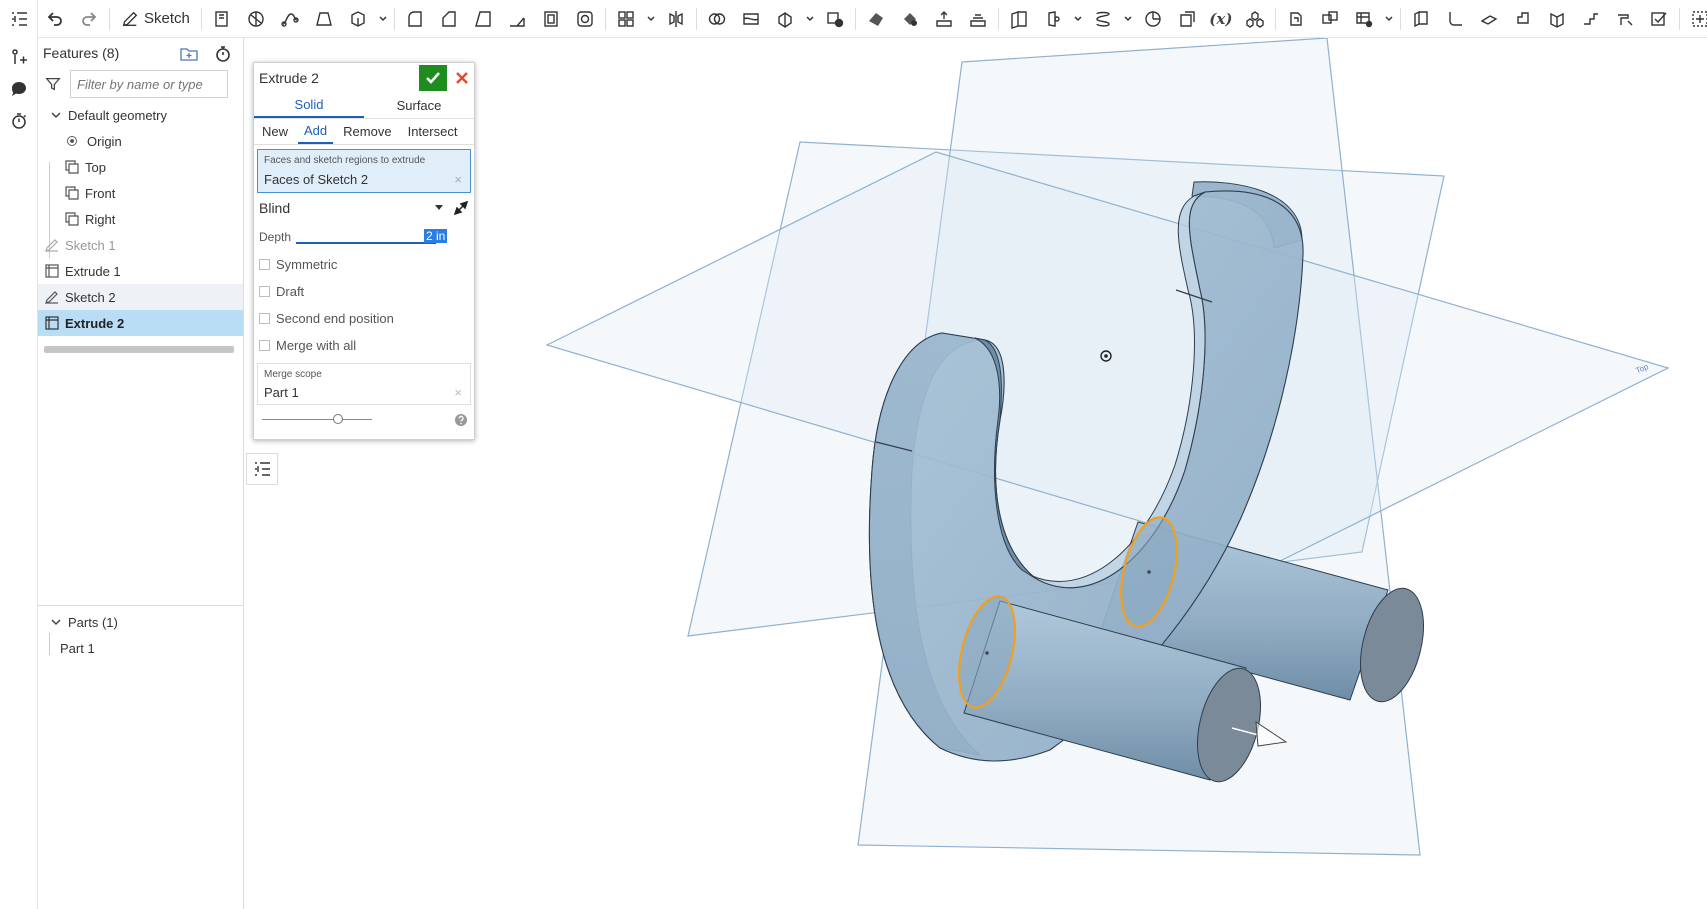 This screenshot has width=1707, height=909. Describe the element at coordinates (264, 345) in the screenshot. I see `merge-all-checkbox` at that location.